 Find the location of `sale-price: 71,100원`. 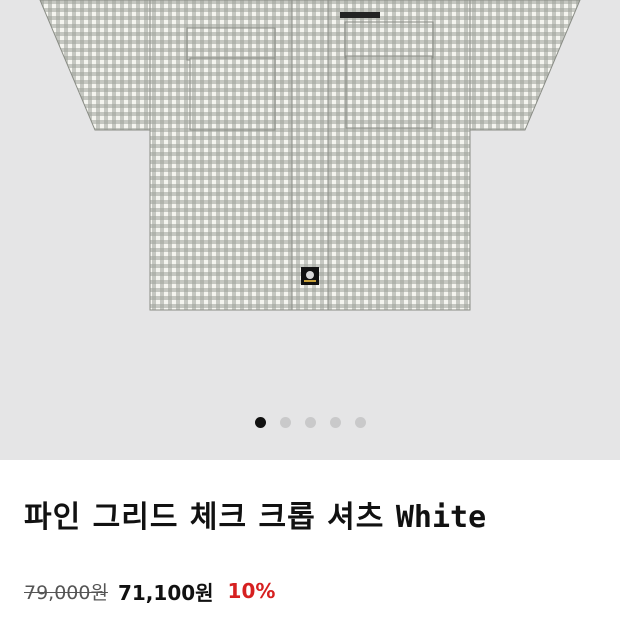

sale-price: 71,100원 is located at coordinates (165, 592).